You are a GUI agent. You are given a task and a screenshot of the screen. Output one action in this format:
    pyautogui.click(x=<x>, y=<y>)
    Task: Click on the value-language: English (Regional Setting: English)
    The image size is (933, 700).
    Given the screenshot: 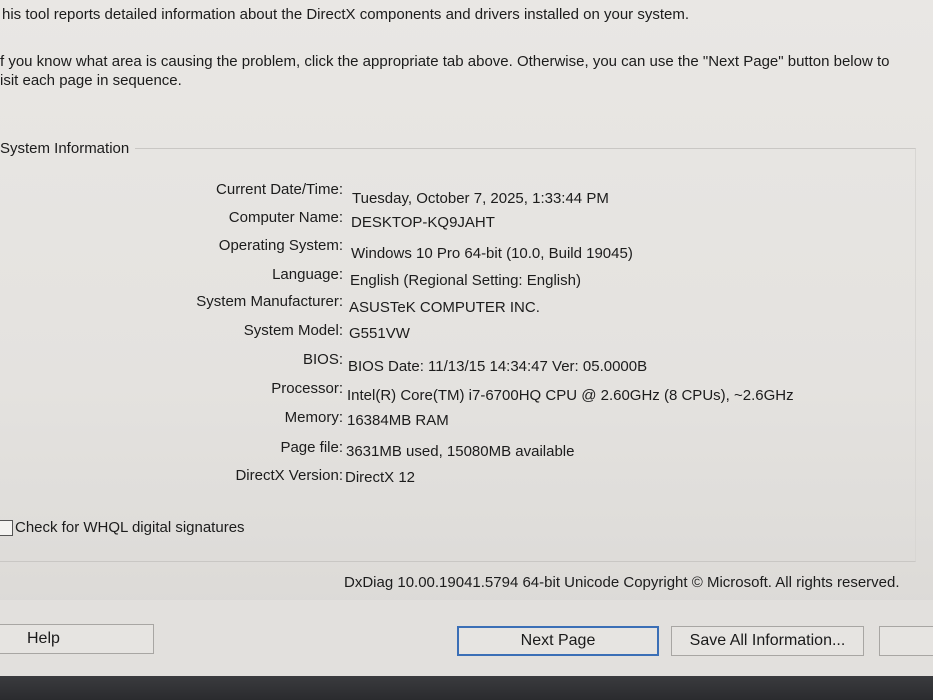 What is the action you would take?
    pyautogui.click(x=465, y=280)
    